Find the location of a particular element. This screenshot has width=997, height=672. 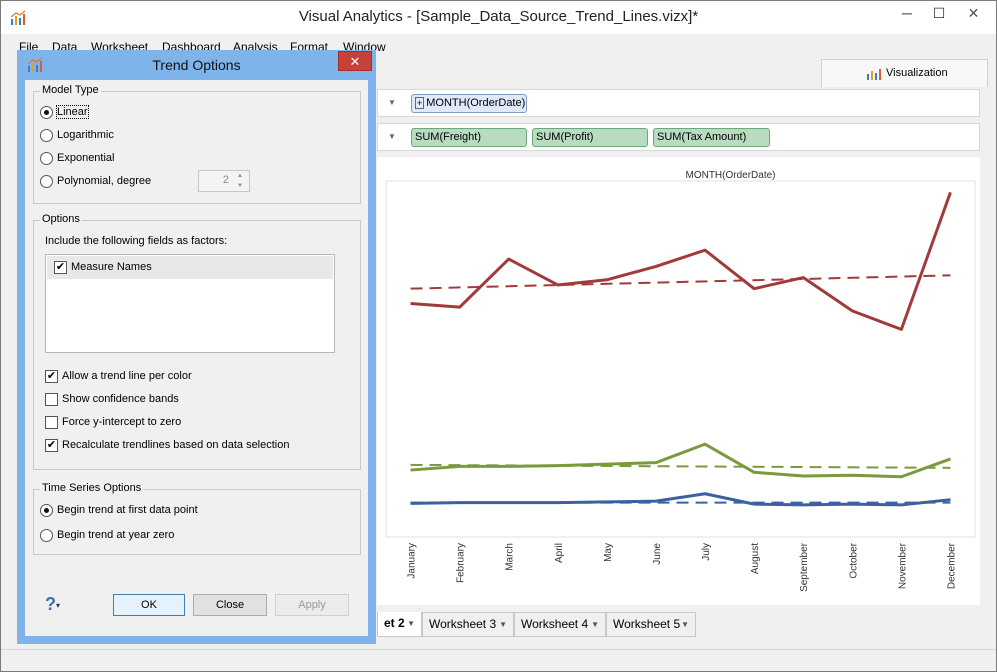

column-pill-label: MONTH(OrderDate) is located at coordinates (476, 103).